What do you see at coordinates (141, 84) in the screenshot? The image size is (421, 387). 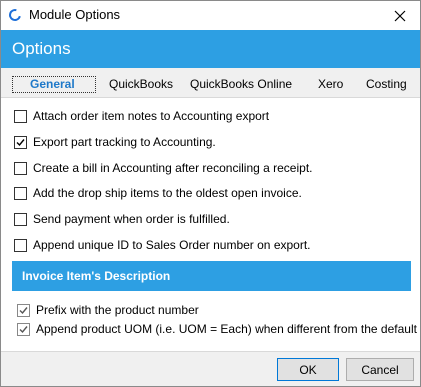 I see `tab-quickbooks: QuickBooks` at bounding box center [141, 84].